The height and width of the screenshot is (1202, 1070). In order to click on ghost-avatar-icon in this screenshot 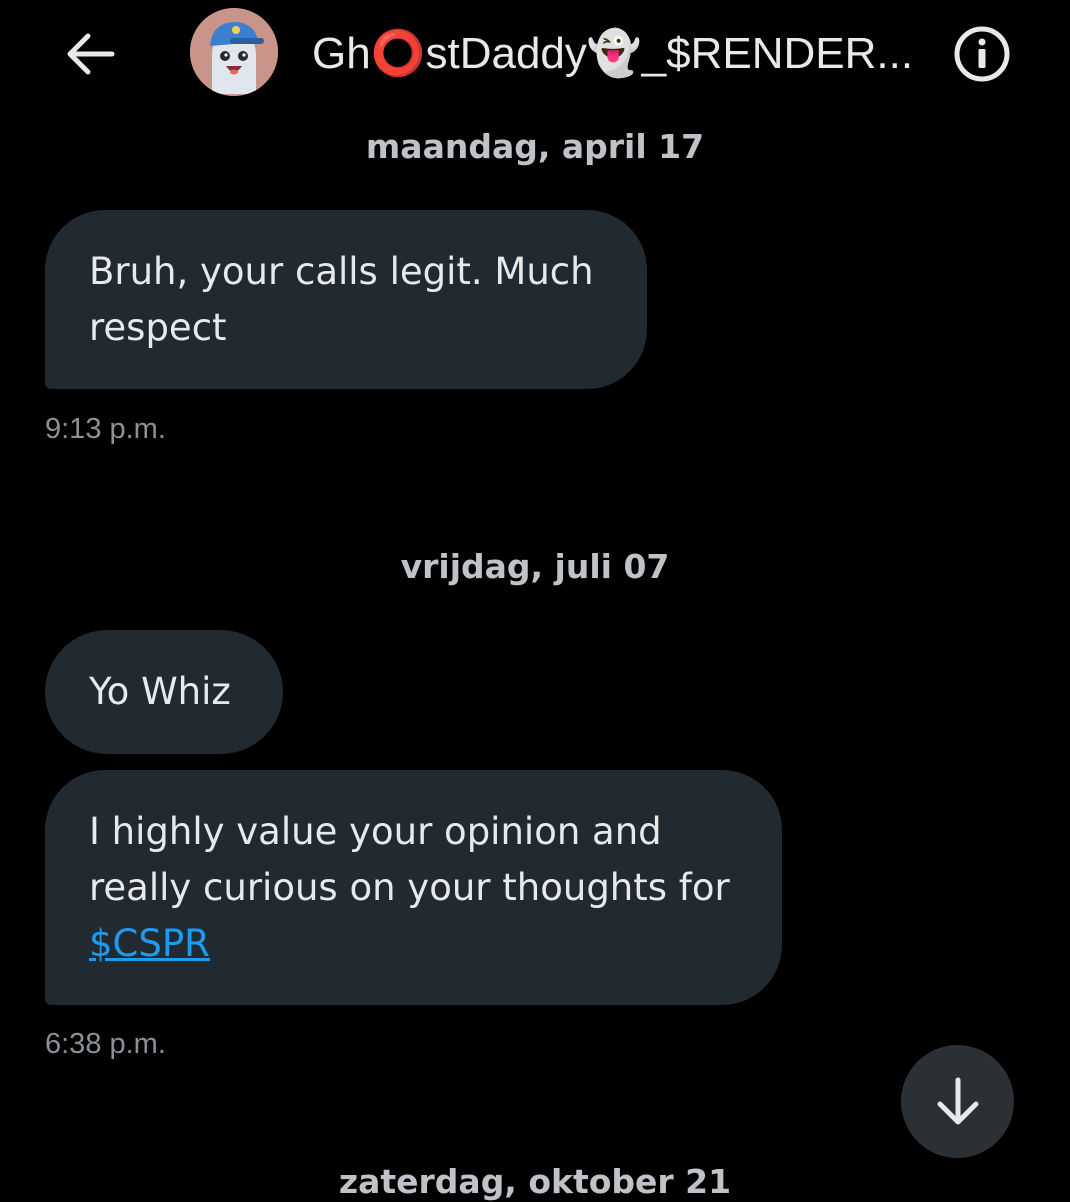, I will do `click(234, 52)`.